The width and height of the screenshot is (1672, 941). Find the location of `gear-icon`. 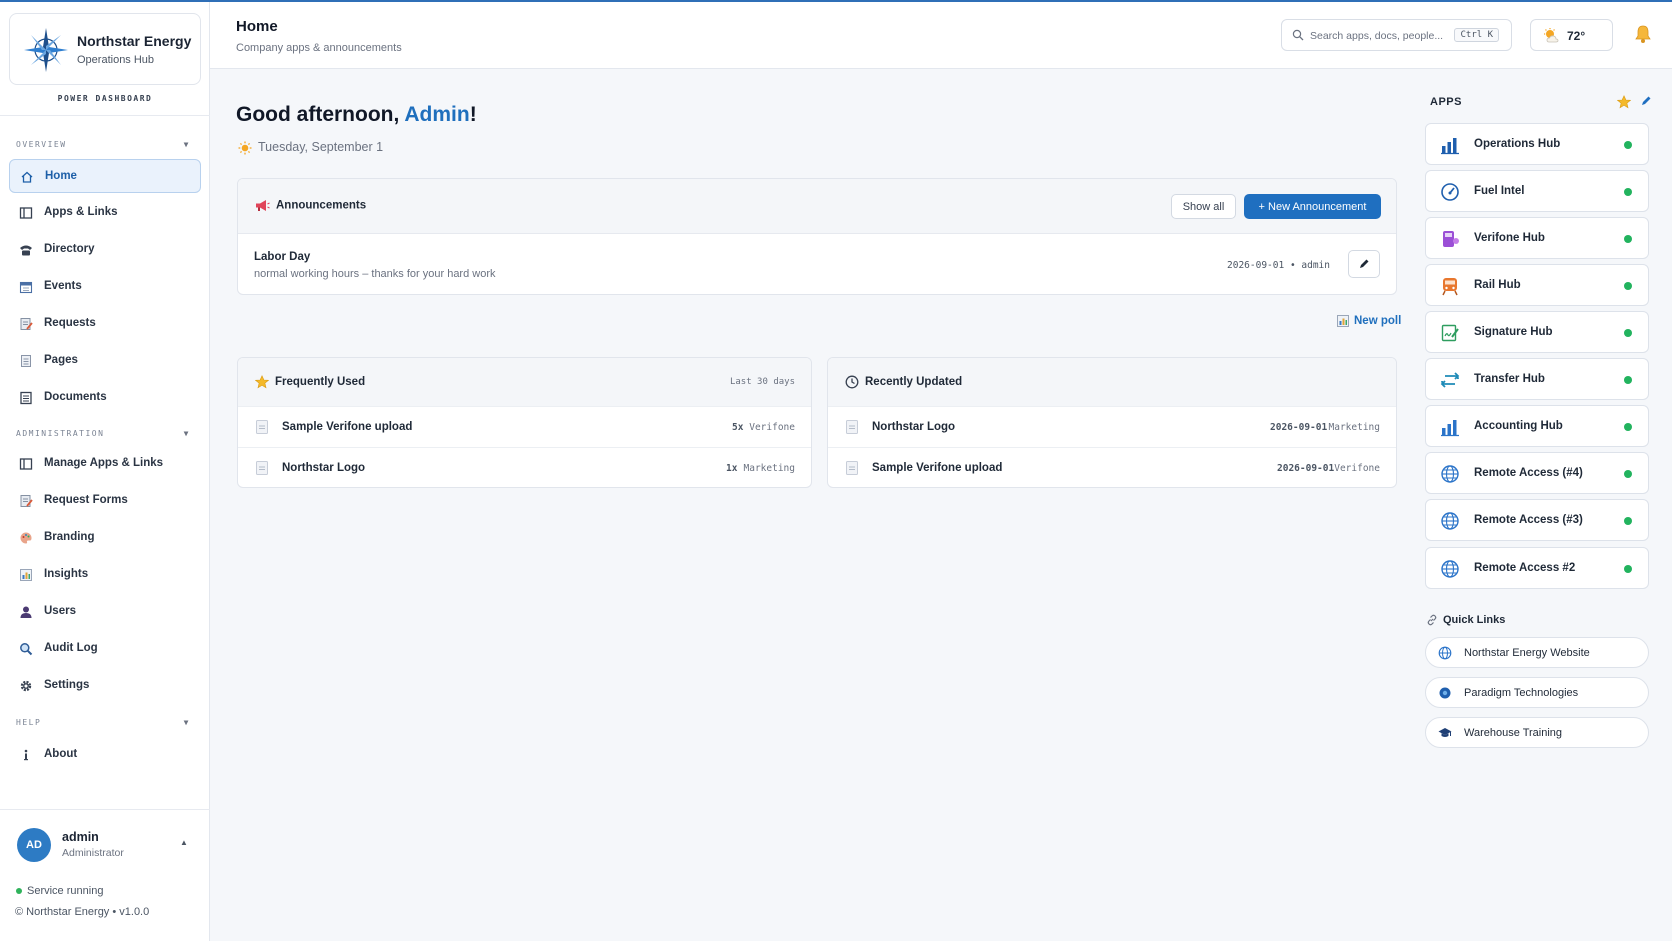

gear-icon is located at coordinates (26, 686).